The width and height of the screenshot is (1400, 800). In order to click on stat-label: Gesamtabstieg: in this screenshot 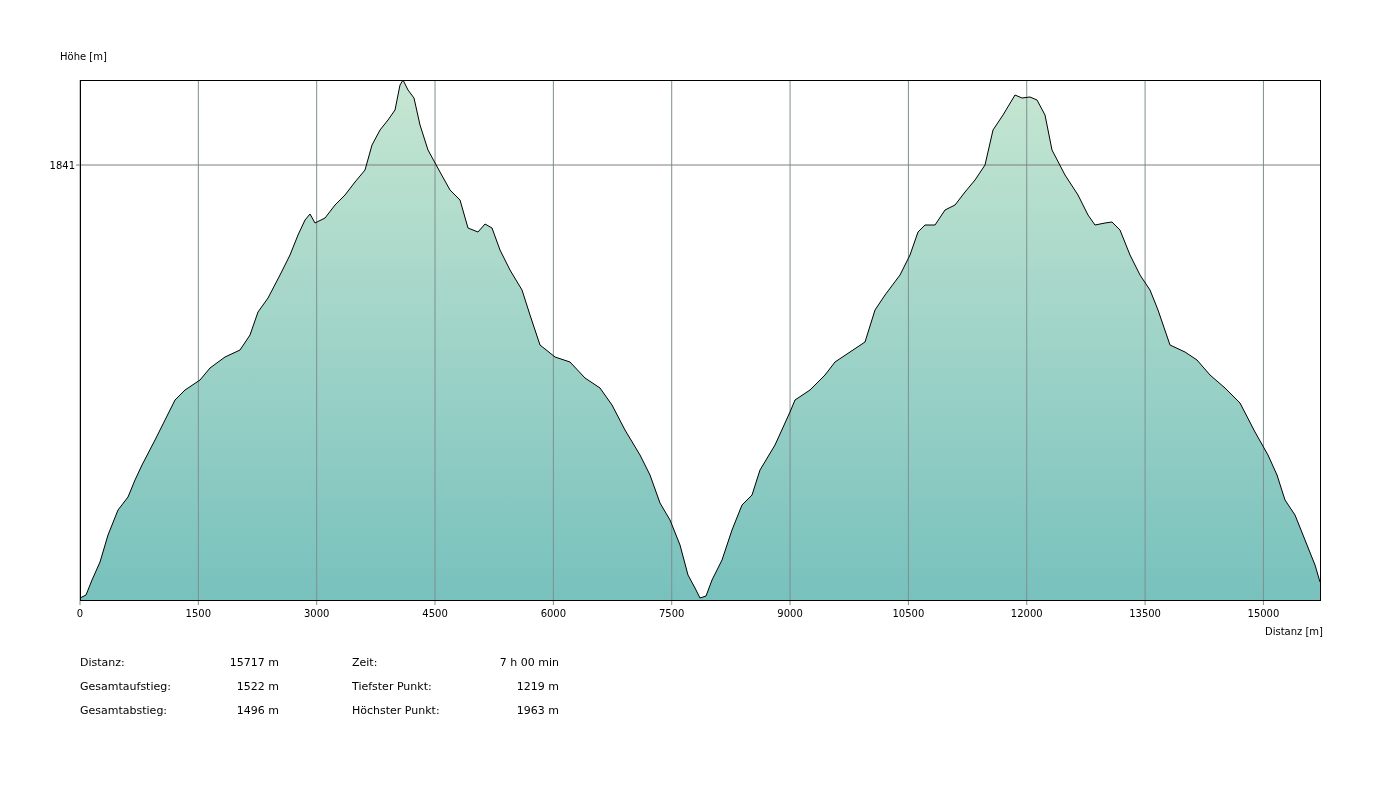, I will do `click(124, 711)`.